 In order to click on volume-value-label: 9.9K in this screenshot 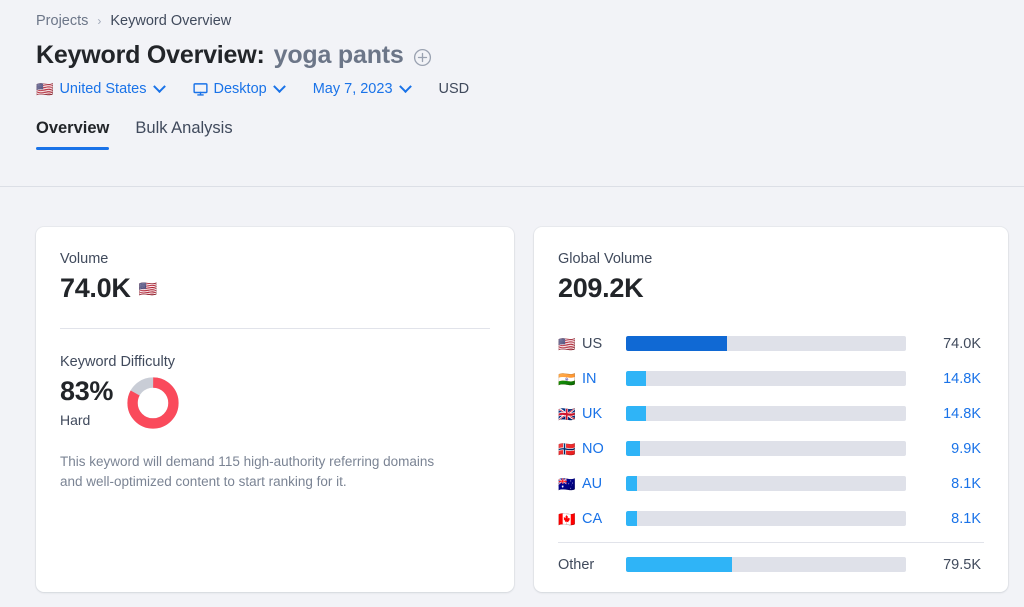, I will do `click(945, 449)`.